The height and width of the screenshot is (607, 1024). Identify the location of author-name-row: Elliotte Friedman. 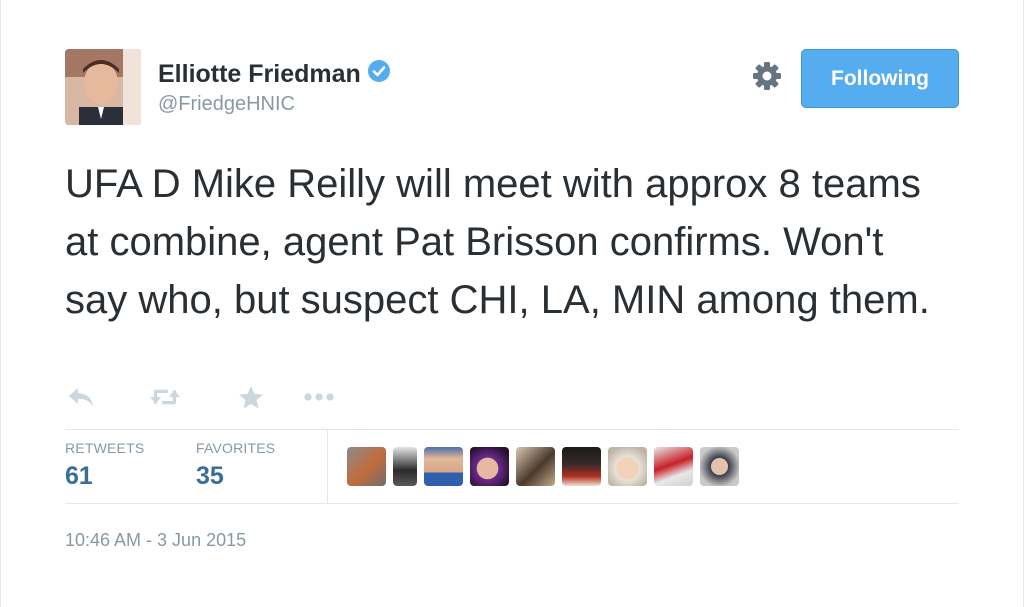
(274, 74).